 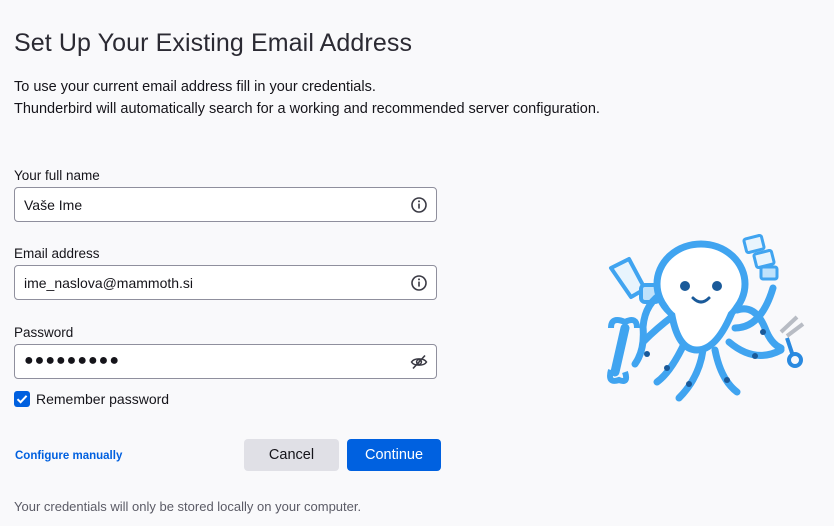 What do you see at coordinates (57, 175) in the screenshot?
I see `full-name-label: Your full name` at bounding box center [57, 175].